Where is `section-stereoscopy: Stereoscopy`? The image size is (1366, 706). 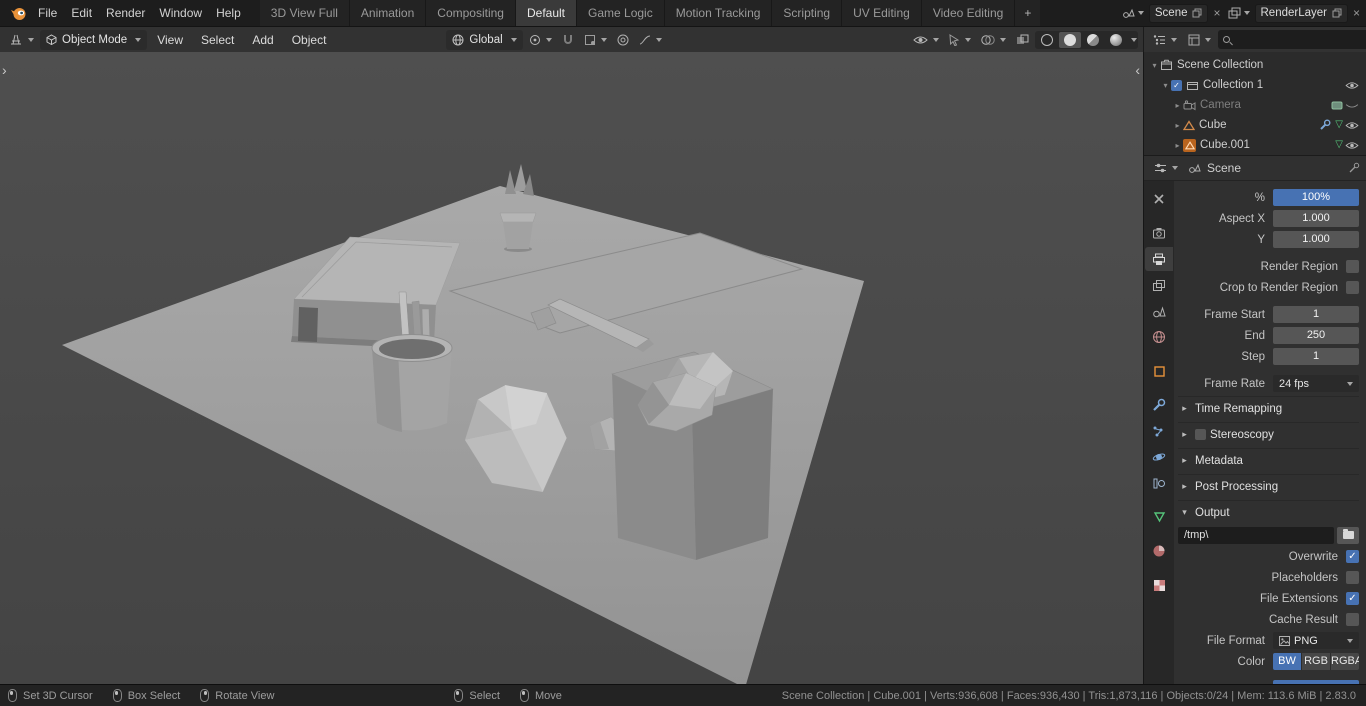
section-stereoscopy: Stereoscopy is located at coordinates (1268, 434).